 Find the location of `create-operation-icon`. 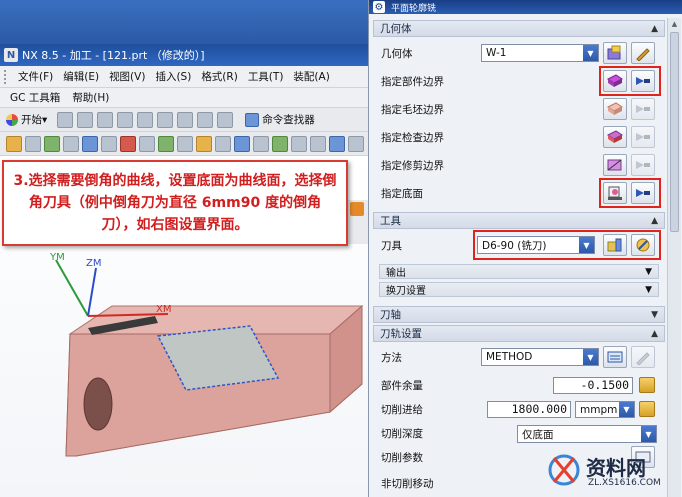

create-operation-icon is located at coordinates (90, 143).